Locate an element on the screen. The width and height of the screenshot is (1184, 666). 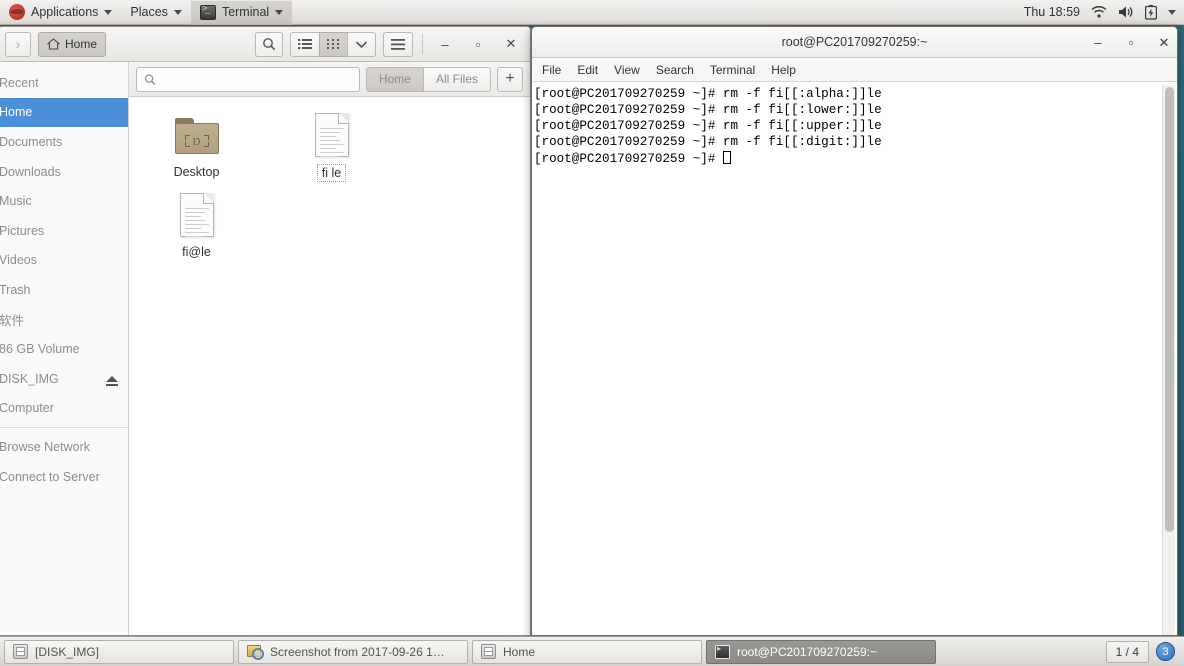
sidebar-item-browse-network: Browse Network is located at coordinates (64, 447).